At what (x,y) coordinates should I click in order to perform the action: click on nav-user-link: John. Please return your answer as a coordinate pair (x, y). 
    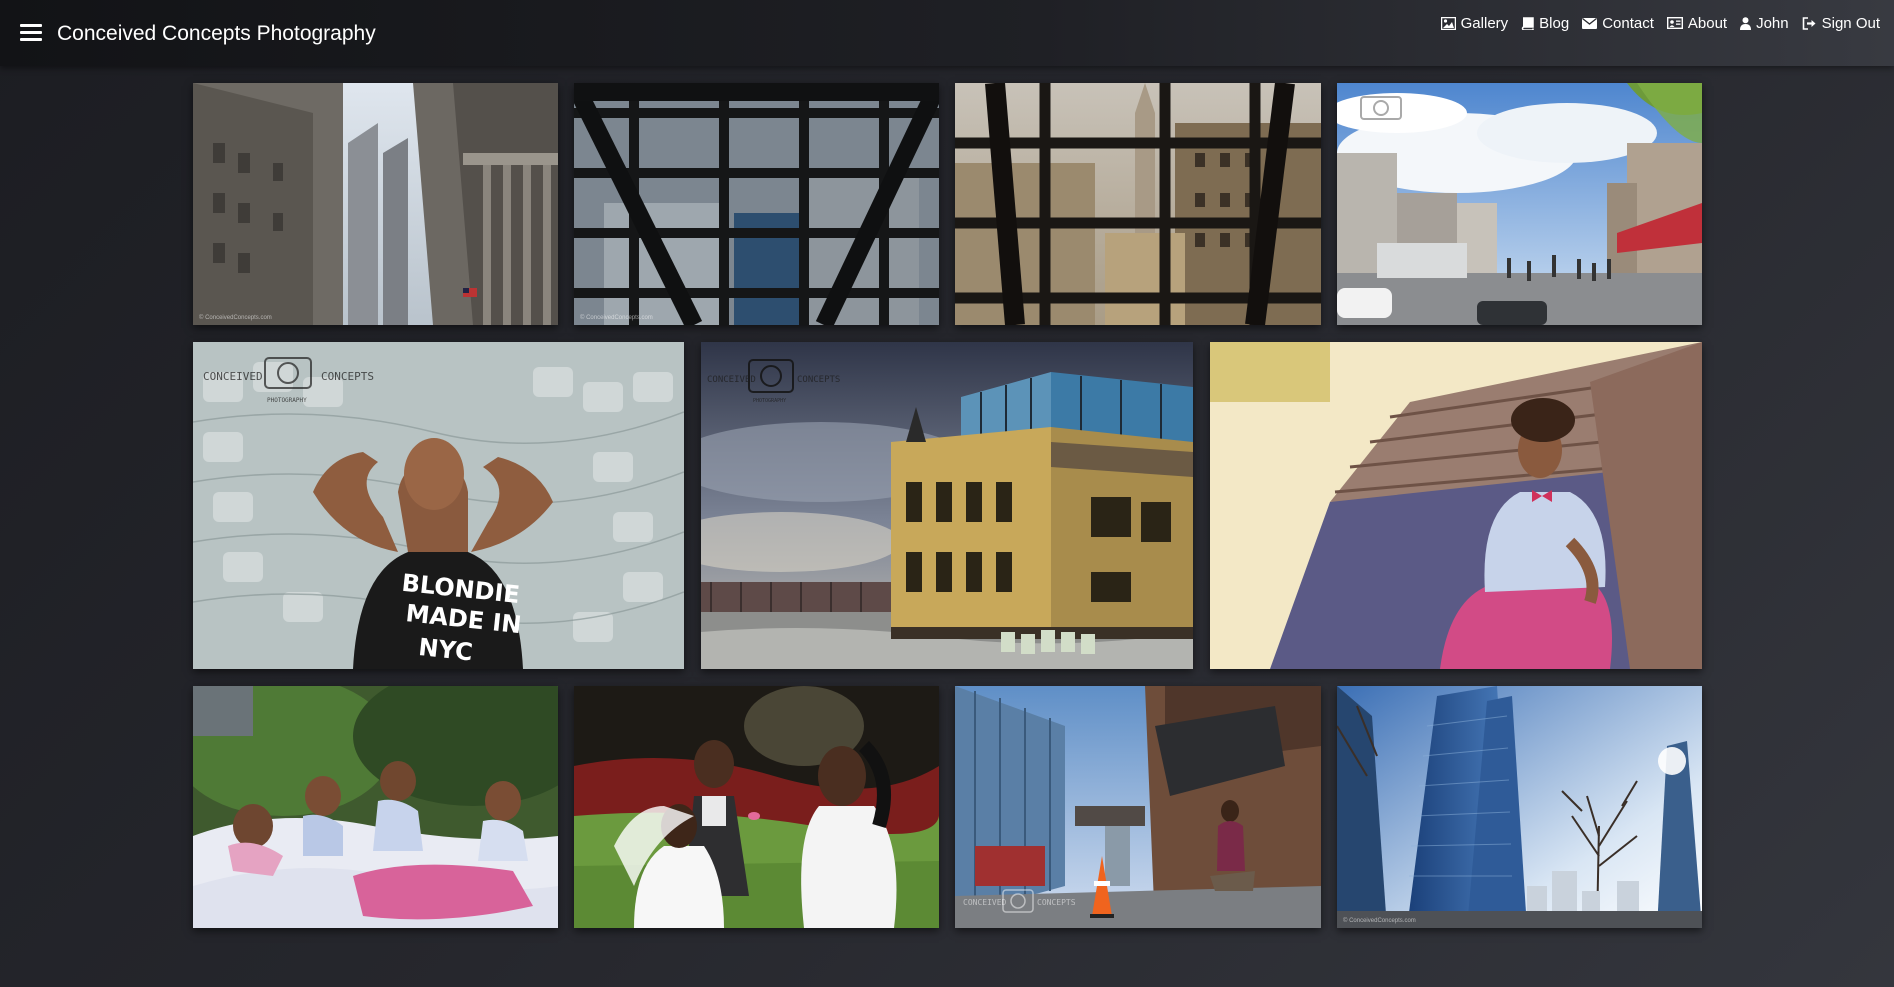
    Looking at the image, I should click on (1764, 23).